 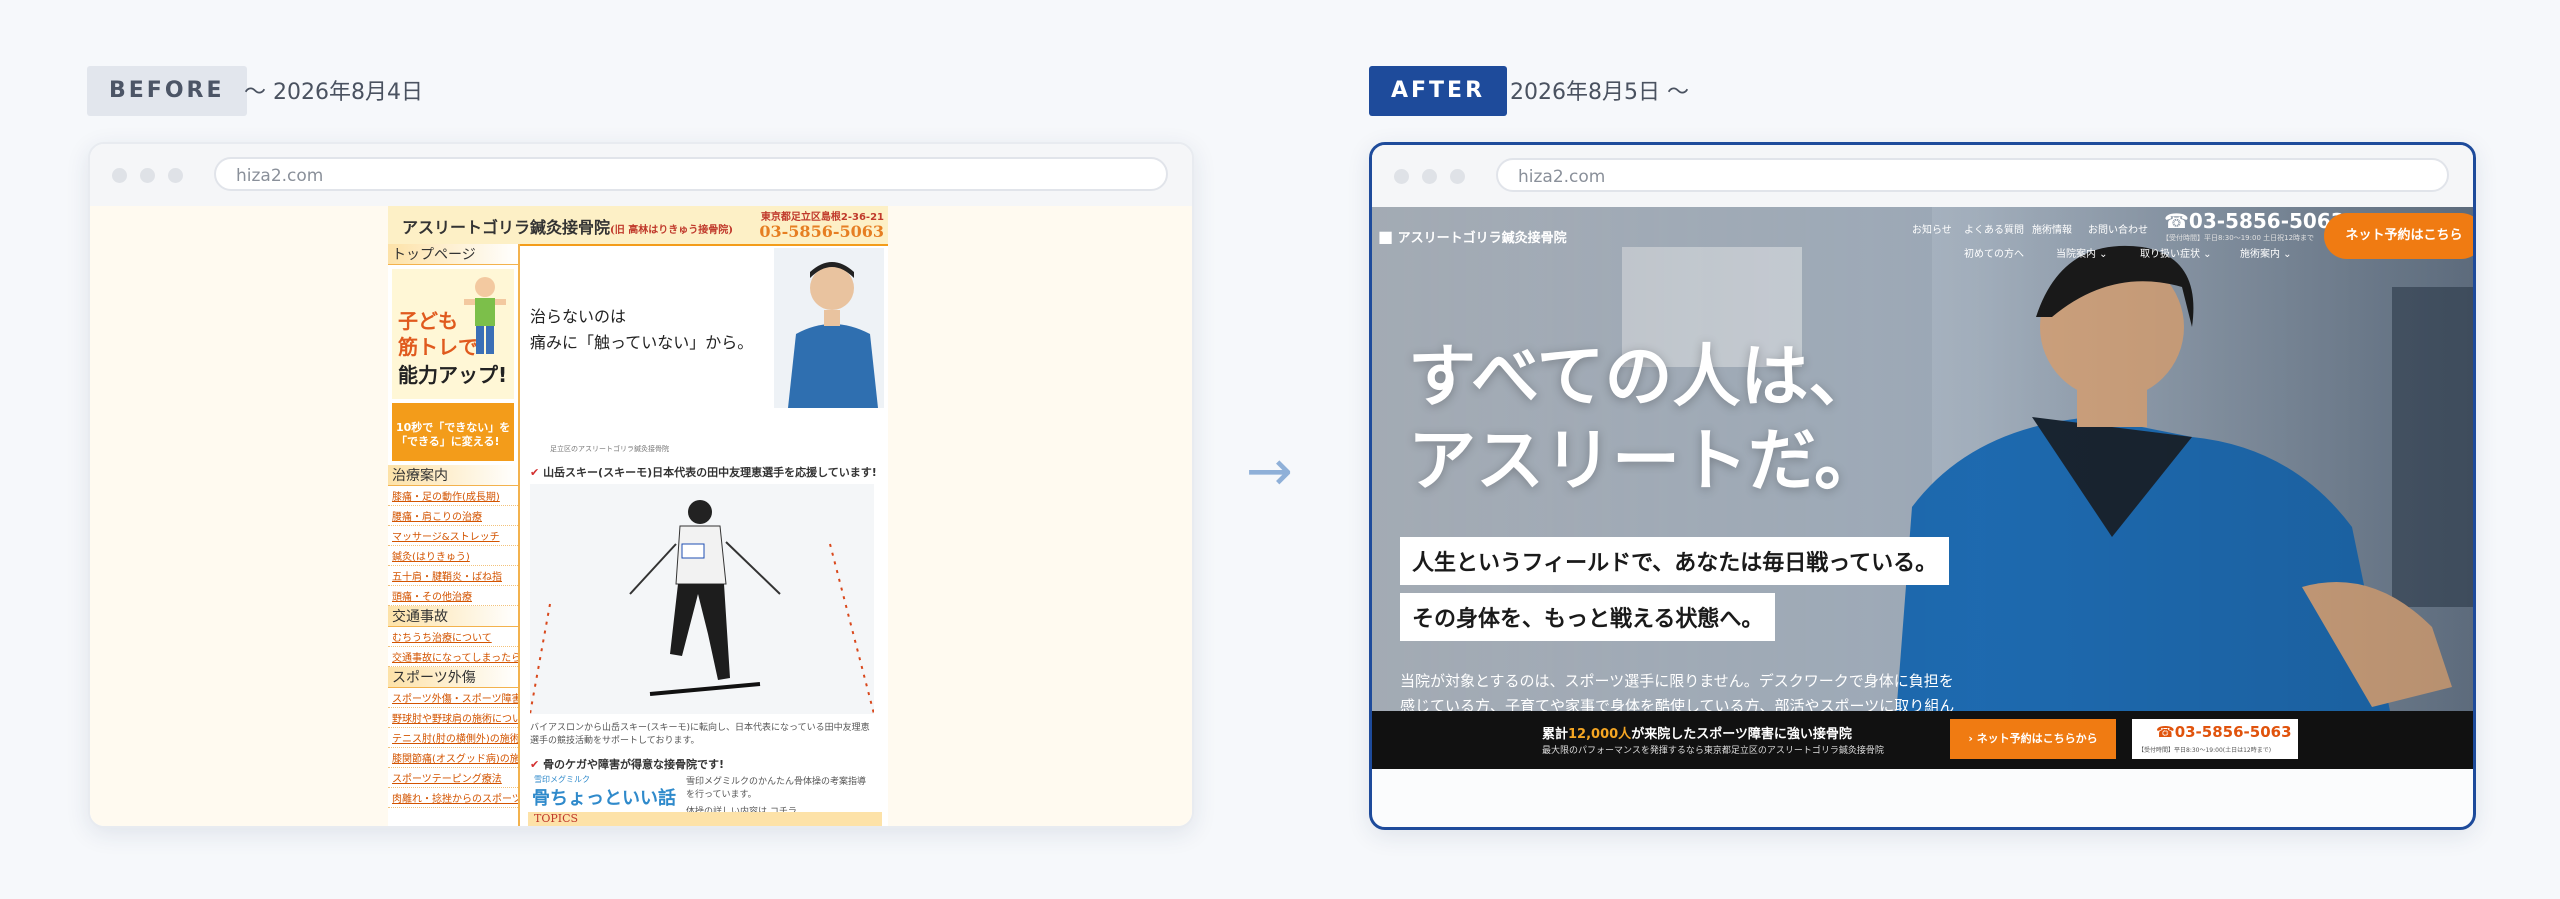 What do you see at coordinates (453, 254) in the screenshot?
I see `old-top-page-link: トップページ` at bounding box center [453, 254].